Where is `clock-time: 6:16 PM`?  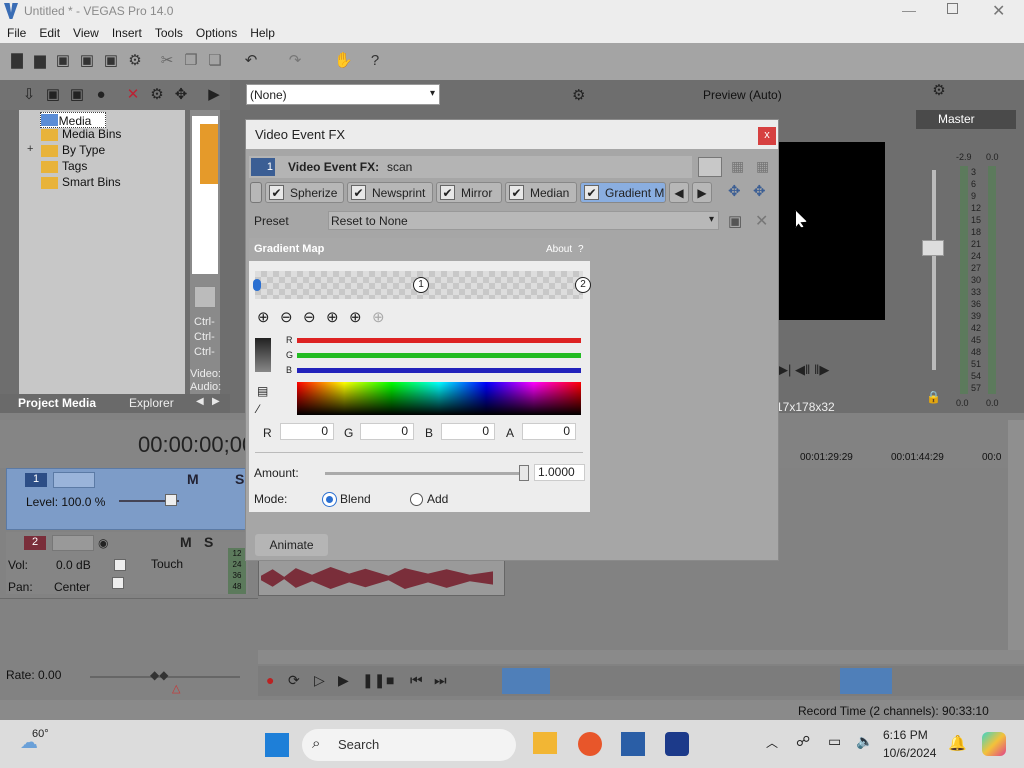
clock-time: 6:16 PM is located at coordinates (905, 735).